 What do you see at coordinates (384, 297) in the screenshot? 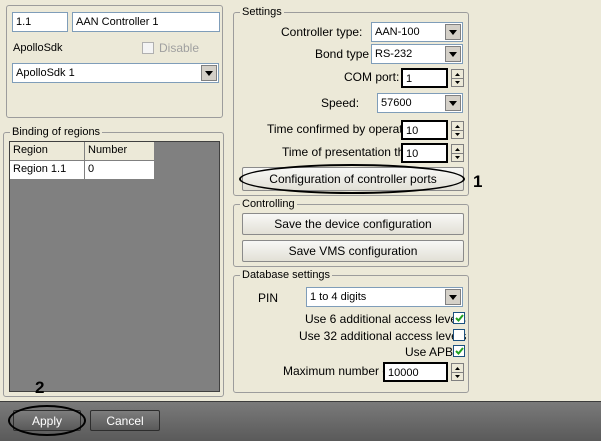
I see `pin-select: 1 to 4 digits` at bounding box center [384, 297].